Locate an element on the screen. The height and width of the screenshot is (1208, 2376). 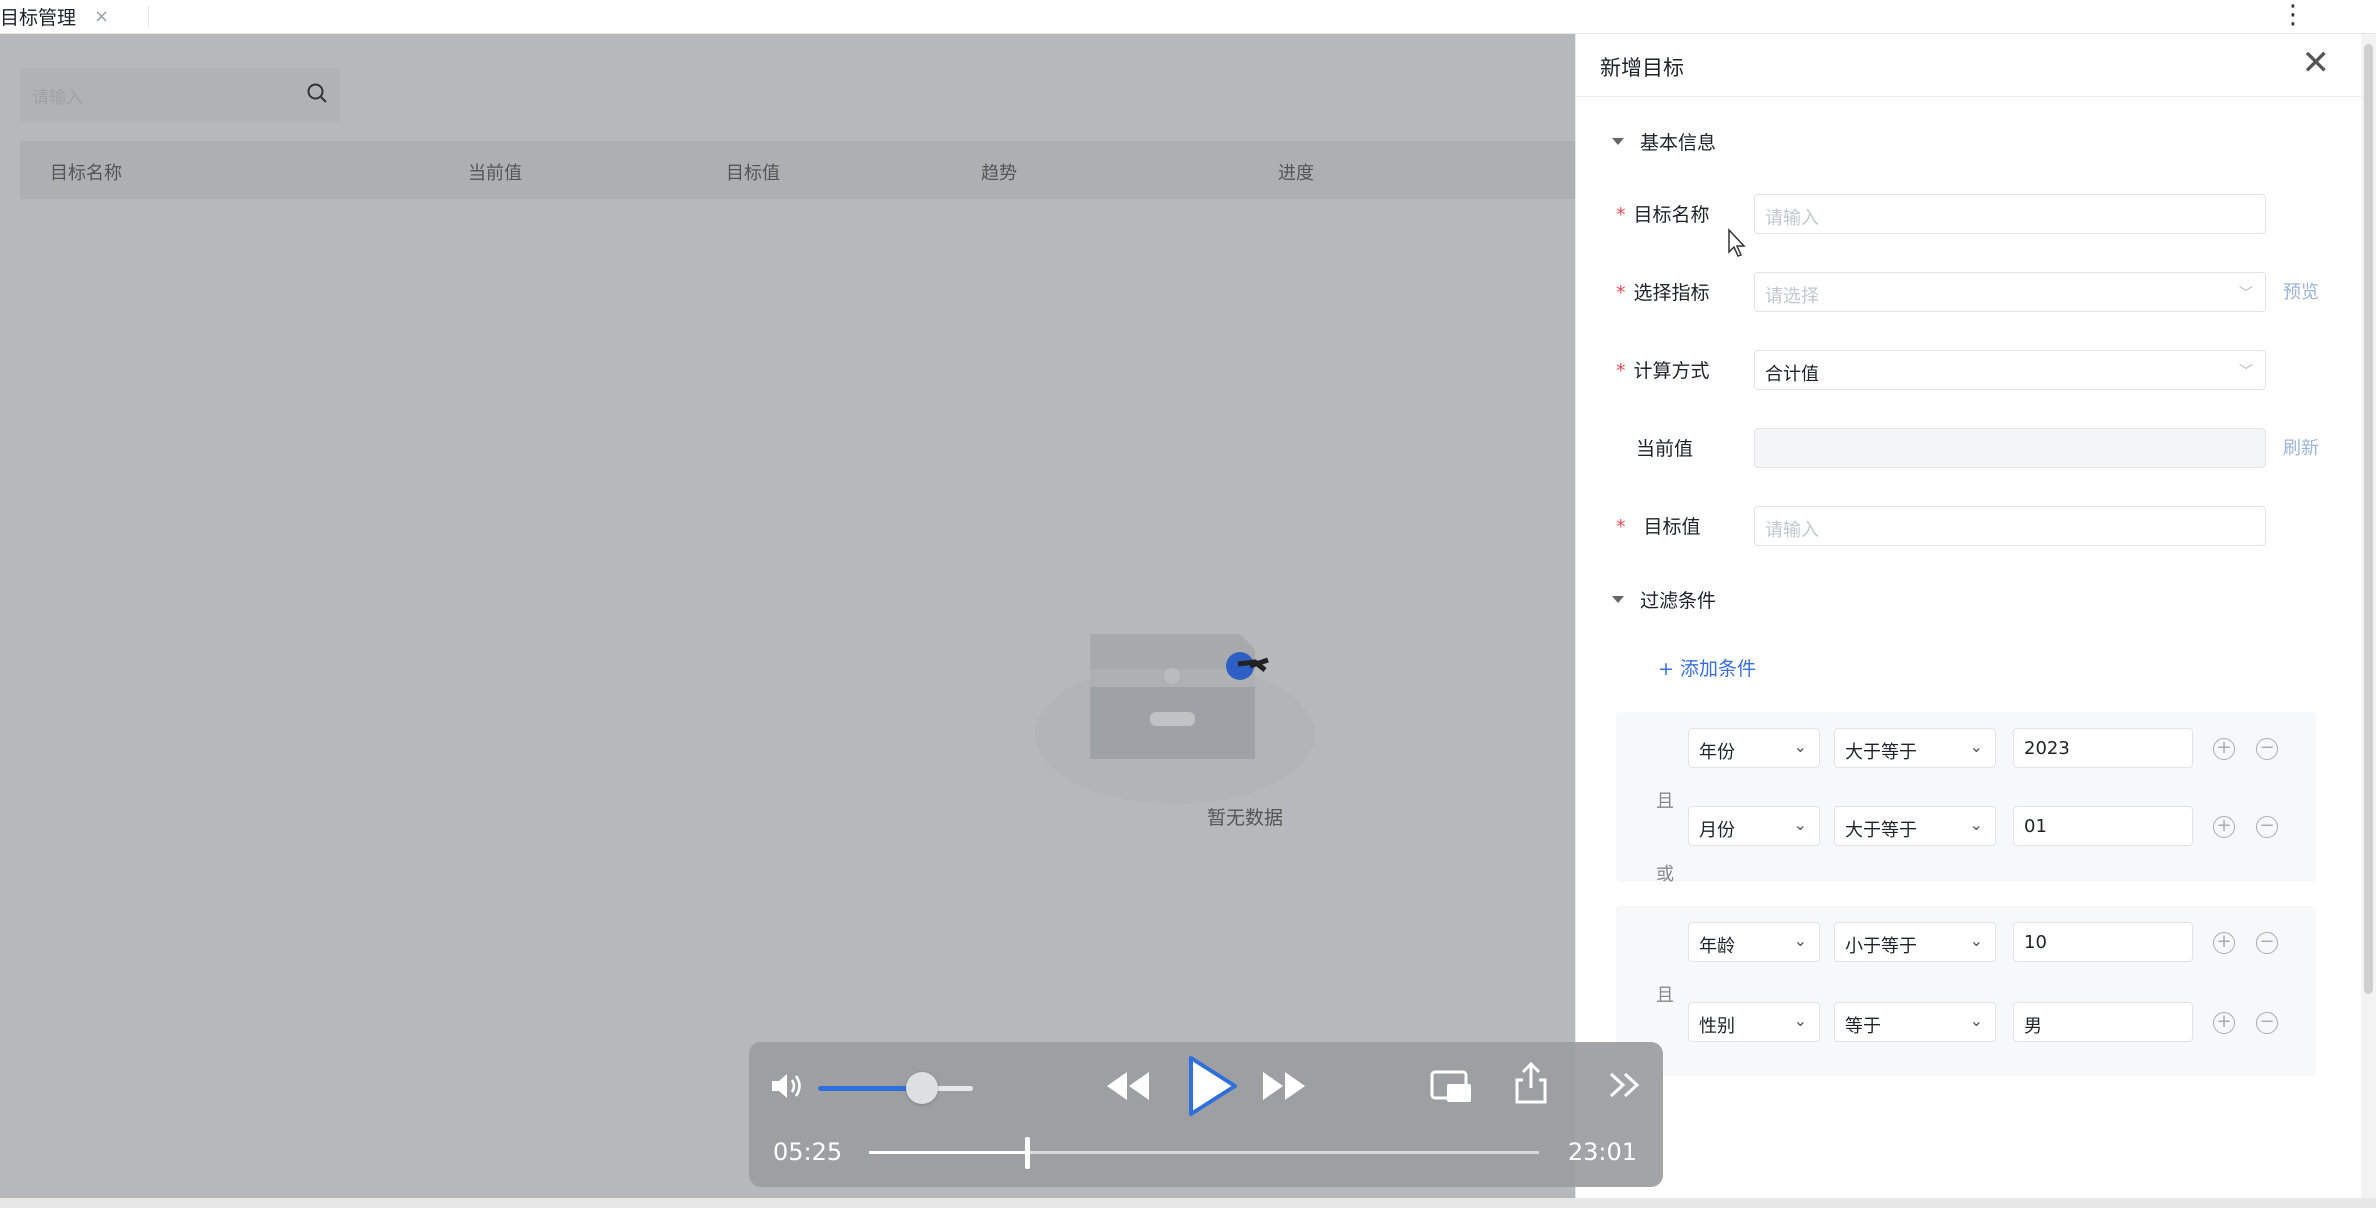
volume-knob is located at coordinates (921, 1088).